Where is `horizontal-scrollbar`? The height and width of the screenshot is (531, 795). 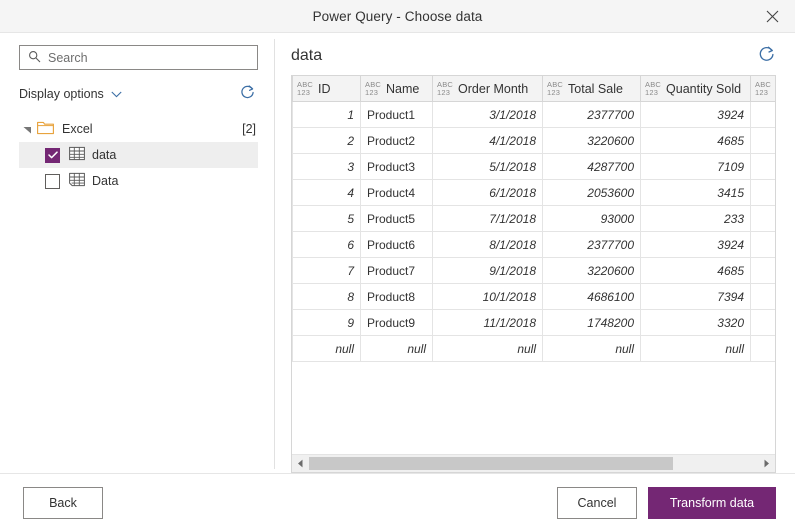 horizontal-scrollbar is located at coordinates (533, 463).